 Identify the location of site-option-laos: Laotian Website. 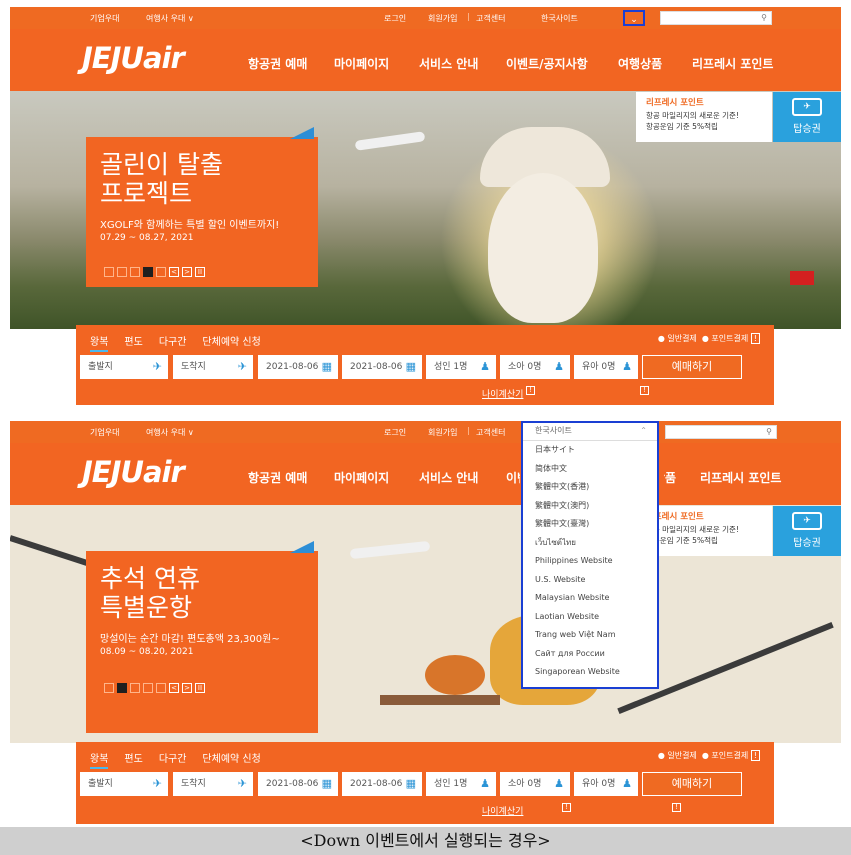
(590, 617).